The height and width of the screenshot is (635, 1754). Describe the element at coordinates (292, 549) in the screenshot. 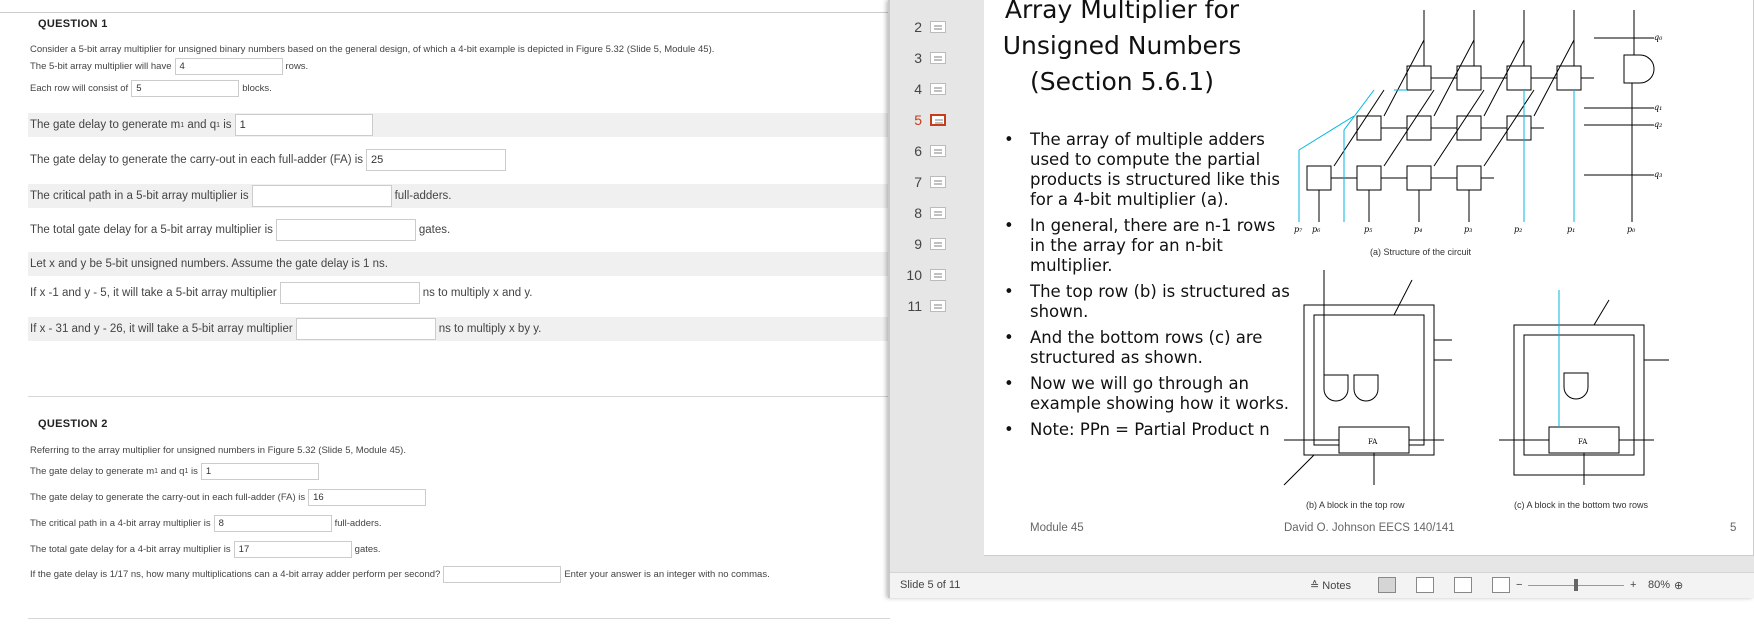

I see `q2-total-input: 17` at that location.